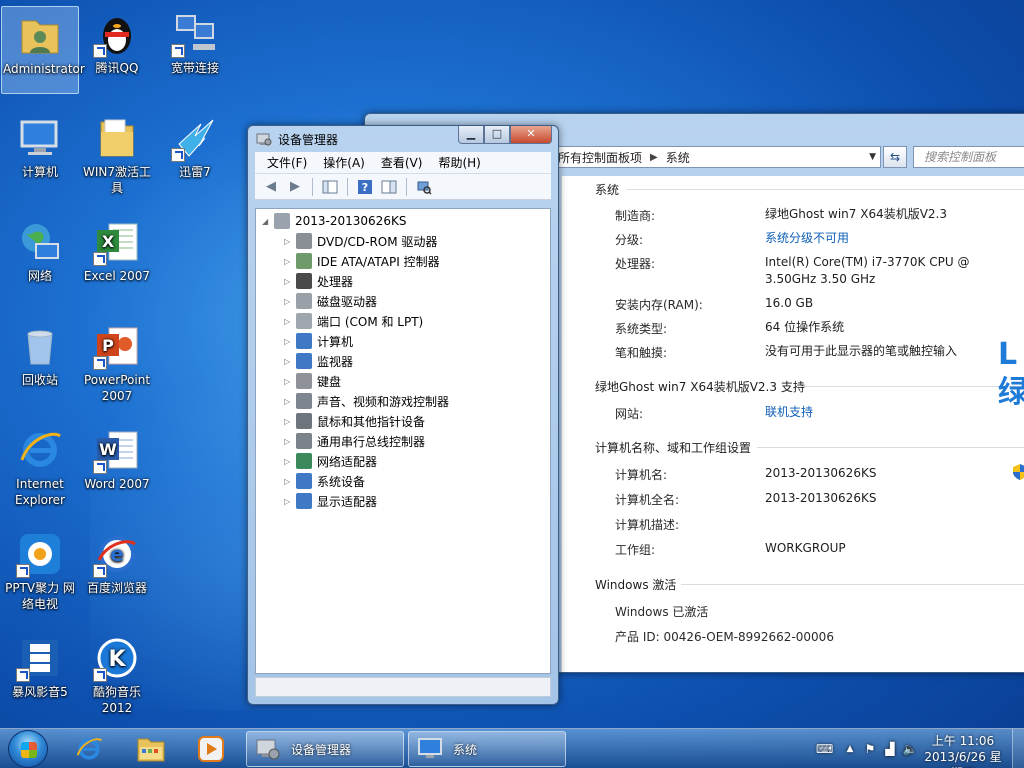 This screenshot has height=768, width=1024. What do you see at coordinates (40, 35) in the screenshot?
I see `user-folder-icon` at bounding box center [40, 35].